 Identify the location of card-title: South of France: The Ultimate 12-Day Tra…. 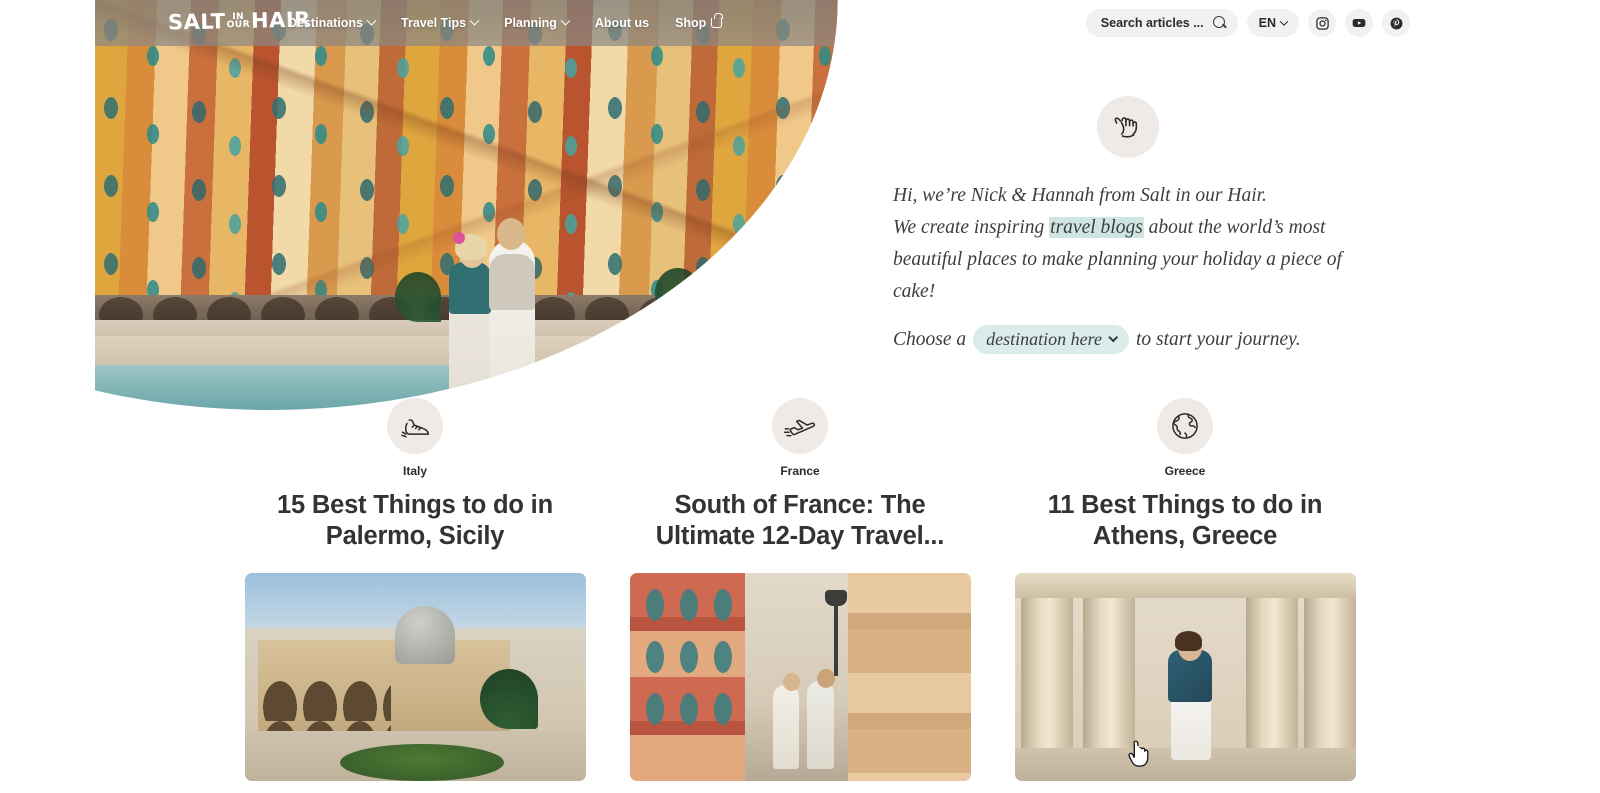
(800, 521).